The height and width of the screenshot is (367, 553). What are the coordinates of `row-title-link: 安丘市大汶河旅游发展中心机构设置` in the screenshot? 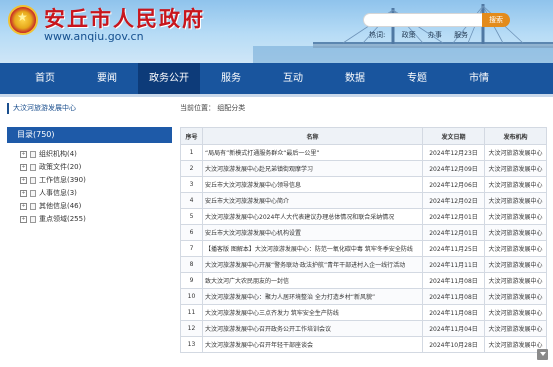 It's located at (312, 232).